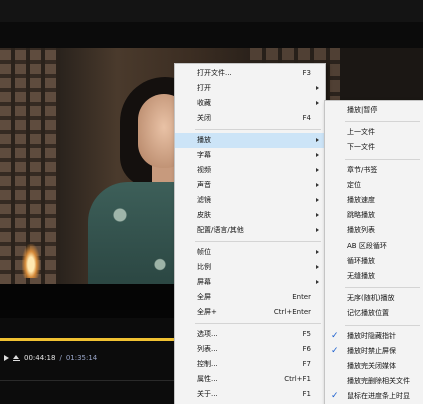 This screenshot has width=423, height=404. What do you see at coordinates (250, 349) in the screenshot?
I see `main-menu-item: 列表... F6` at bounding box center [250, 349].